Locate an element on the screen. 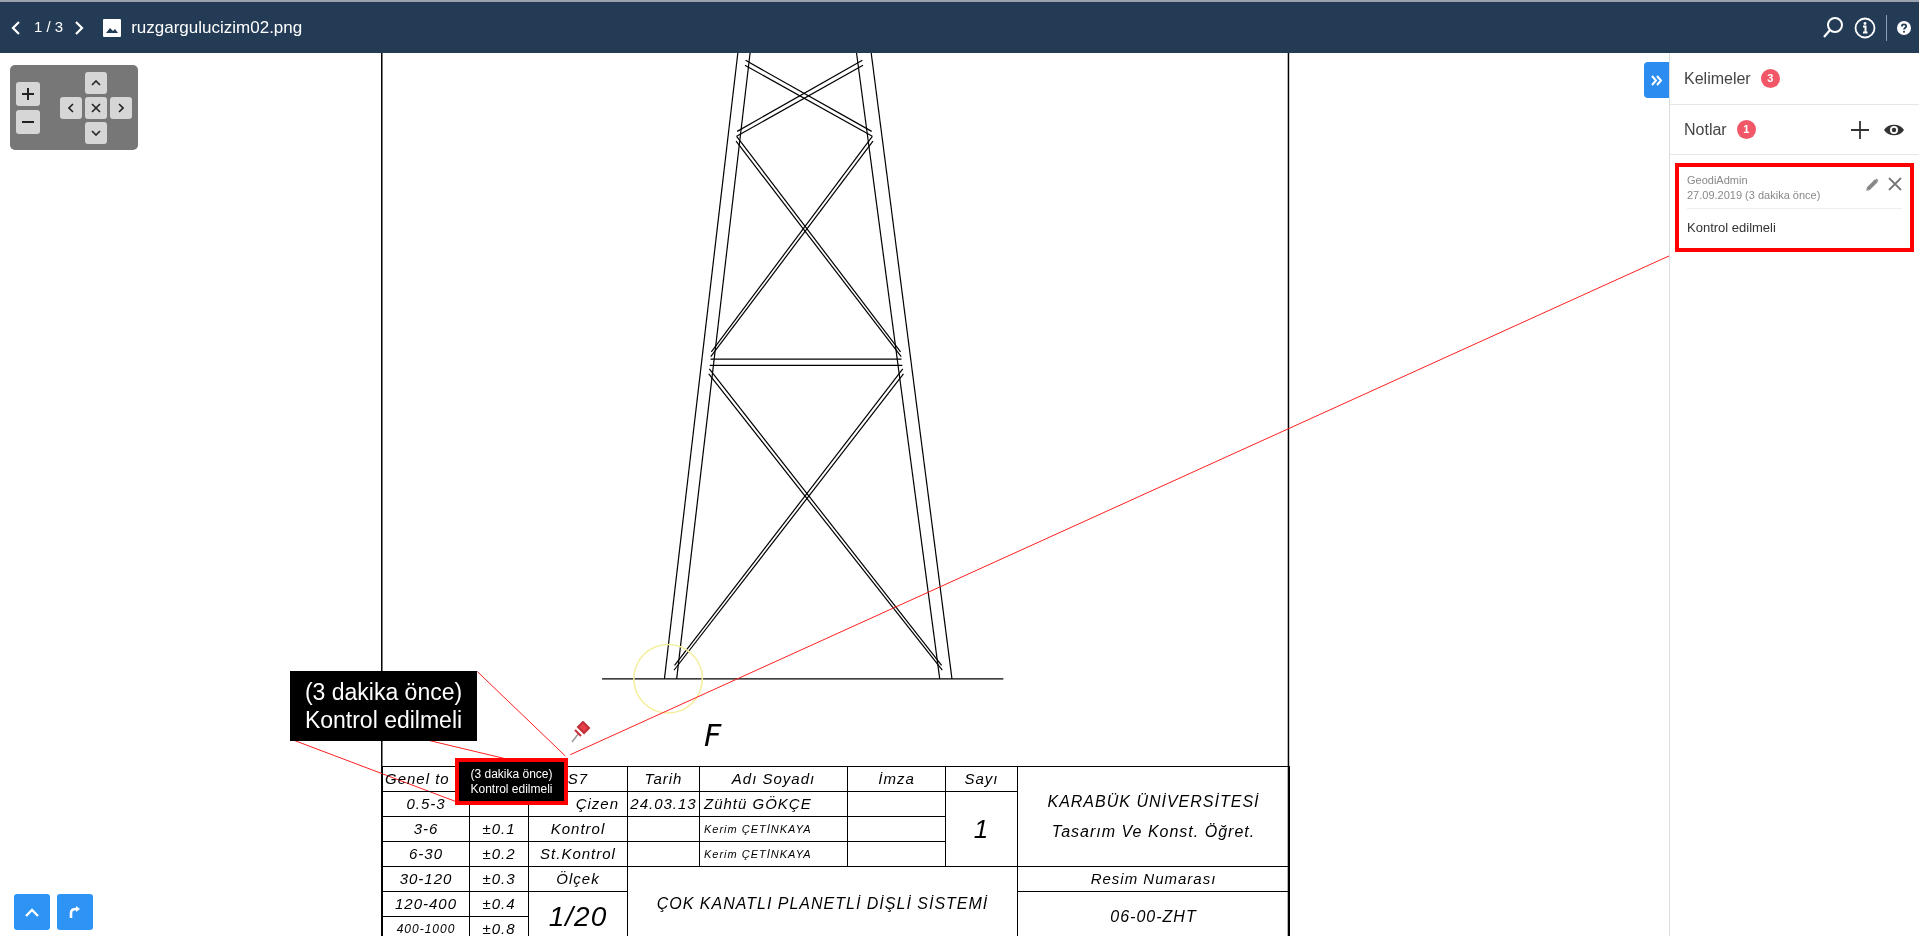  zoom-in-button is located at coordinates (28, 93).